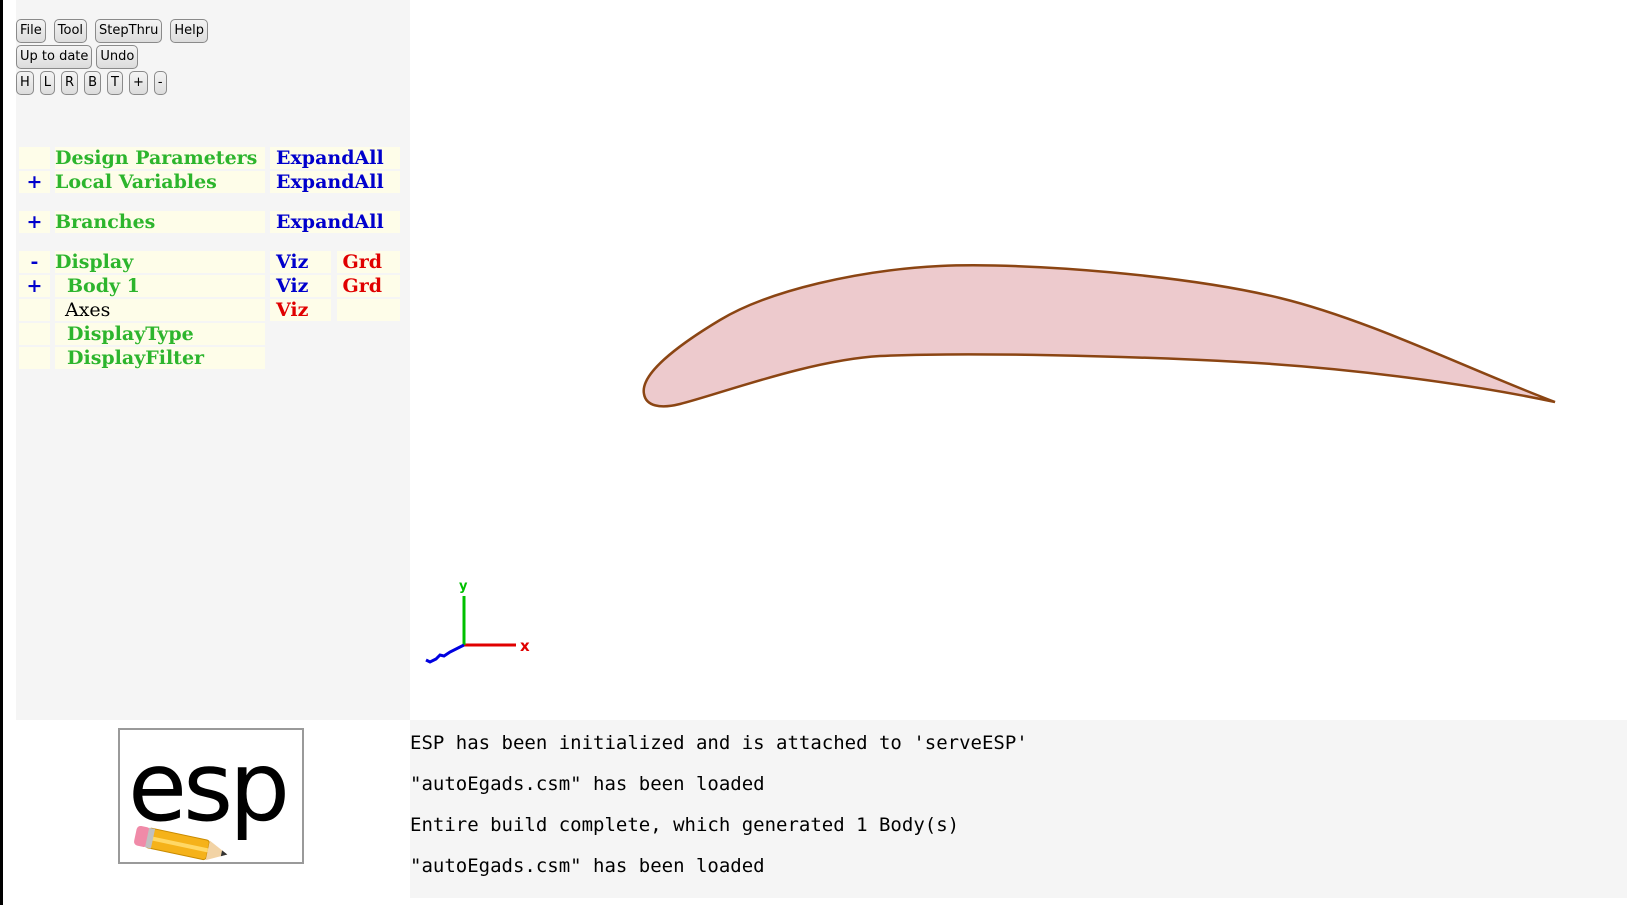 This screenshot has height=905, width=1627. Describe the element at coordinates (160, 286) in the screenshot. I see `tree-label-body1: Body 1` at that location.